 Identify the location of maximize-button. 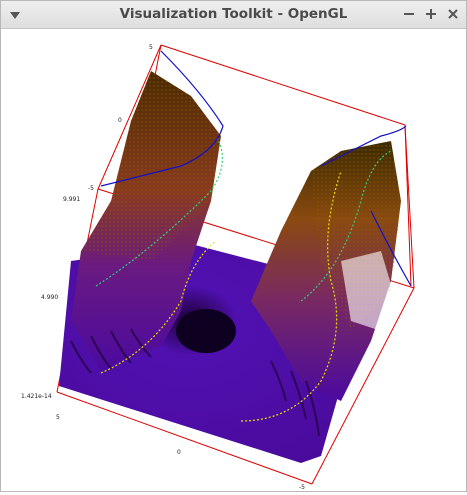
(431, 14).